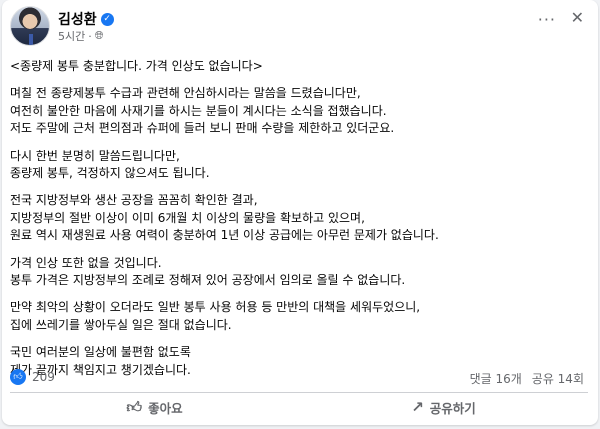  What do you see at coordinates (107, 19) in the screenshot?
I see `verified-badge-icon: ✓` at bounding box center [107, 19].